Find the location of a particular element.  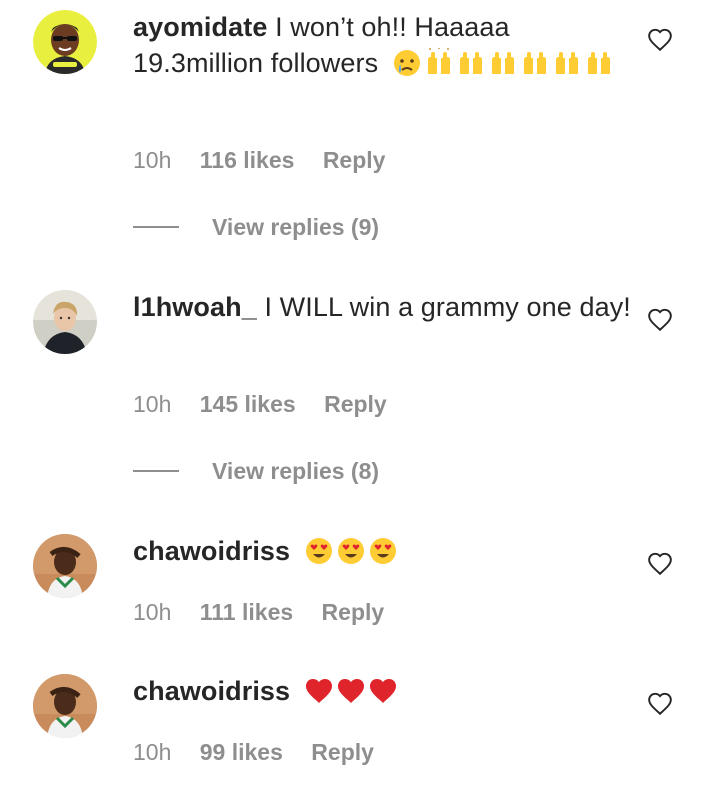

comment-text: I WILL win a grammy one day! is located at coordinates (447, 307).